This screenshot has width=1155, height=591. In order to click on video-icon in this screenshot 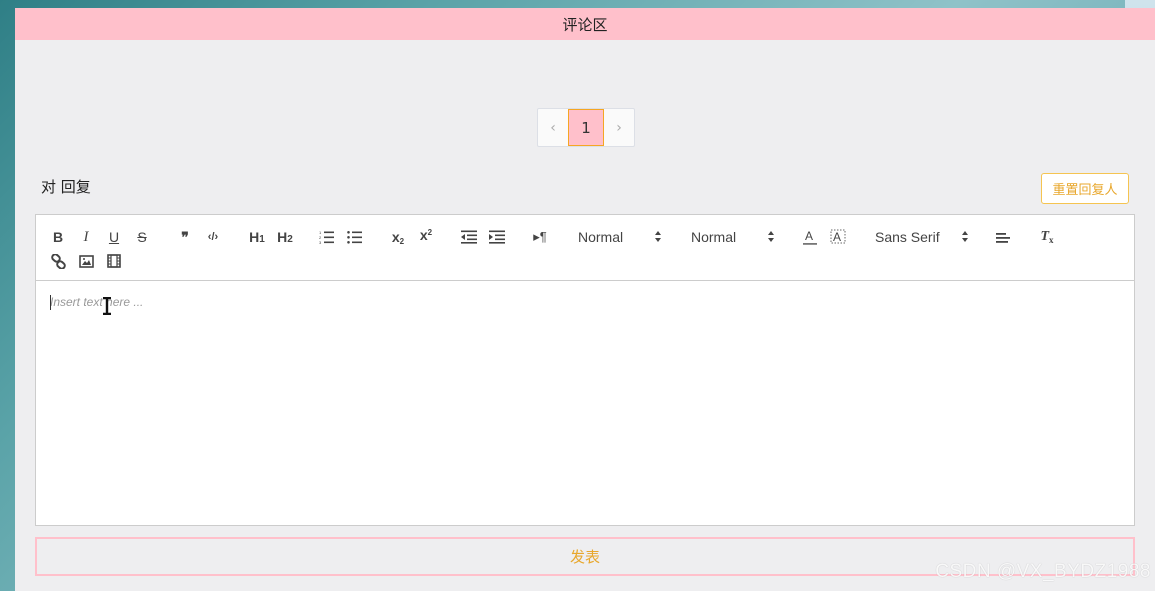, I will do `click(114, 261)`.